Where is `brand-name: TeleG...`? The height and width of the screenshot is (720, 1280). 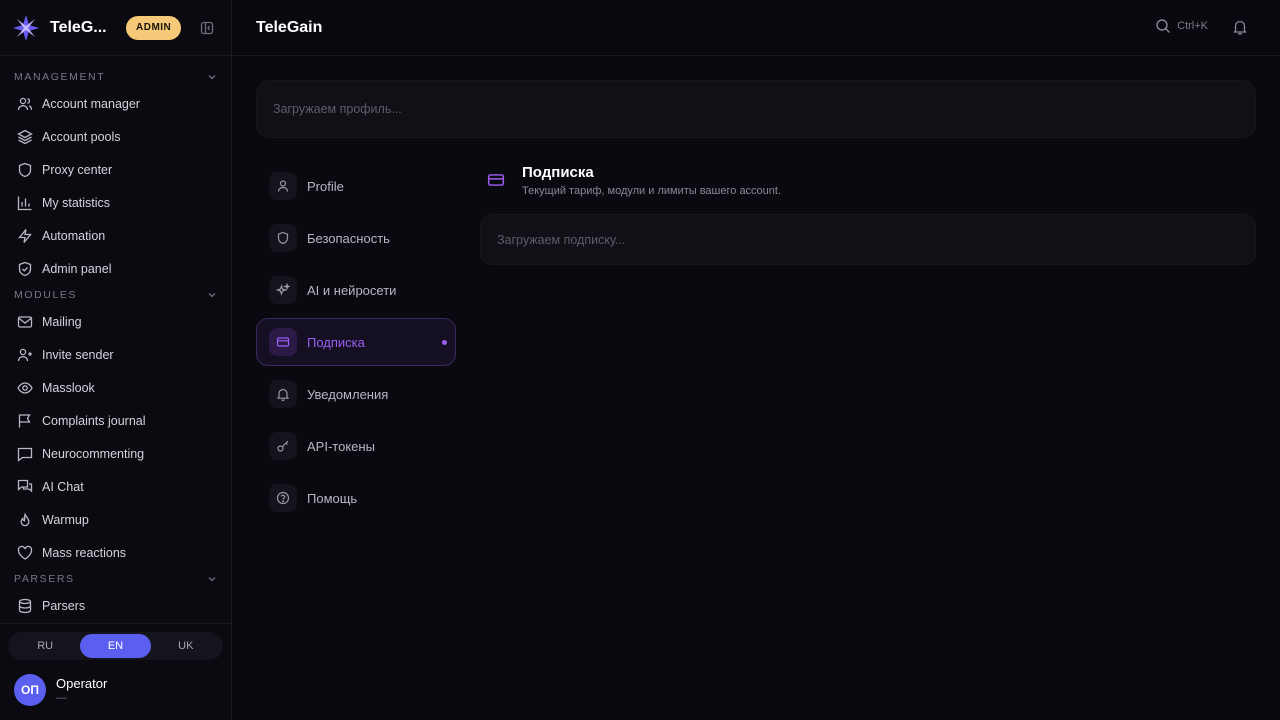
brand-name: TeleG... is located at coordinates (78, 27).